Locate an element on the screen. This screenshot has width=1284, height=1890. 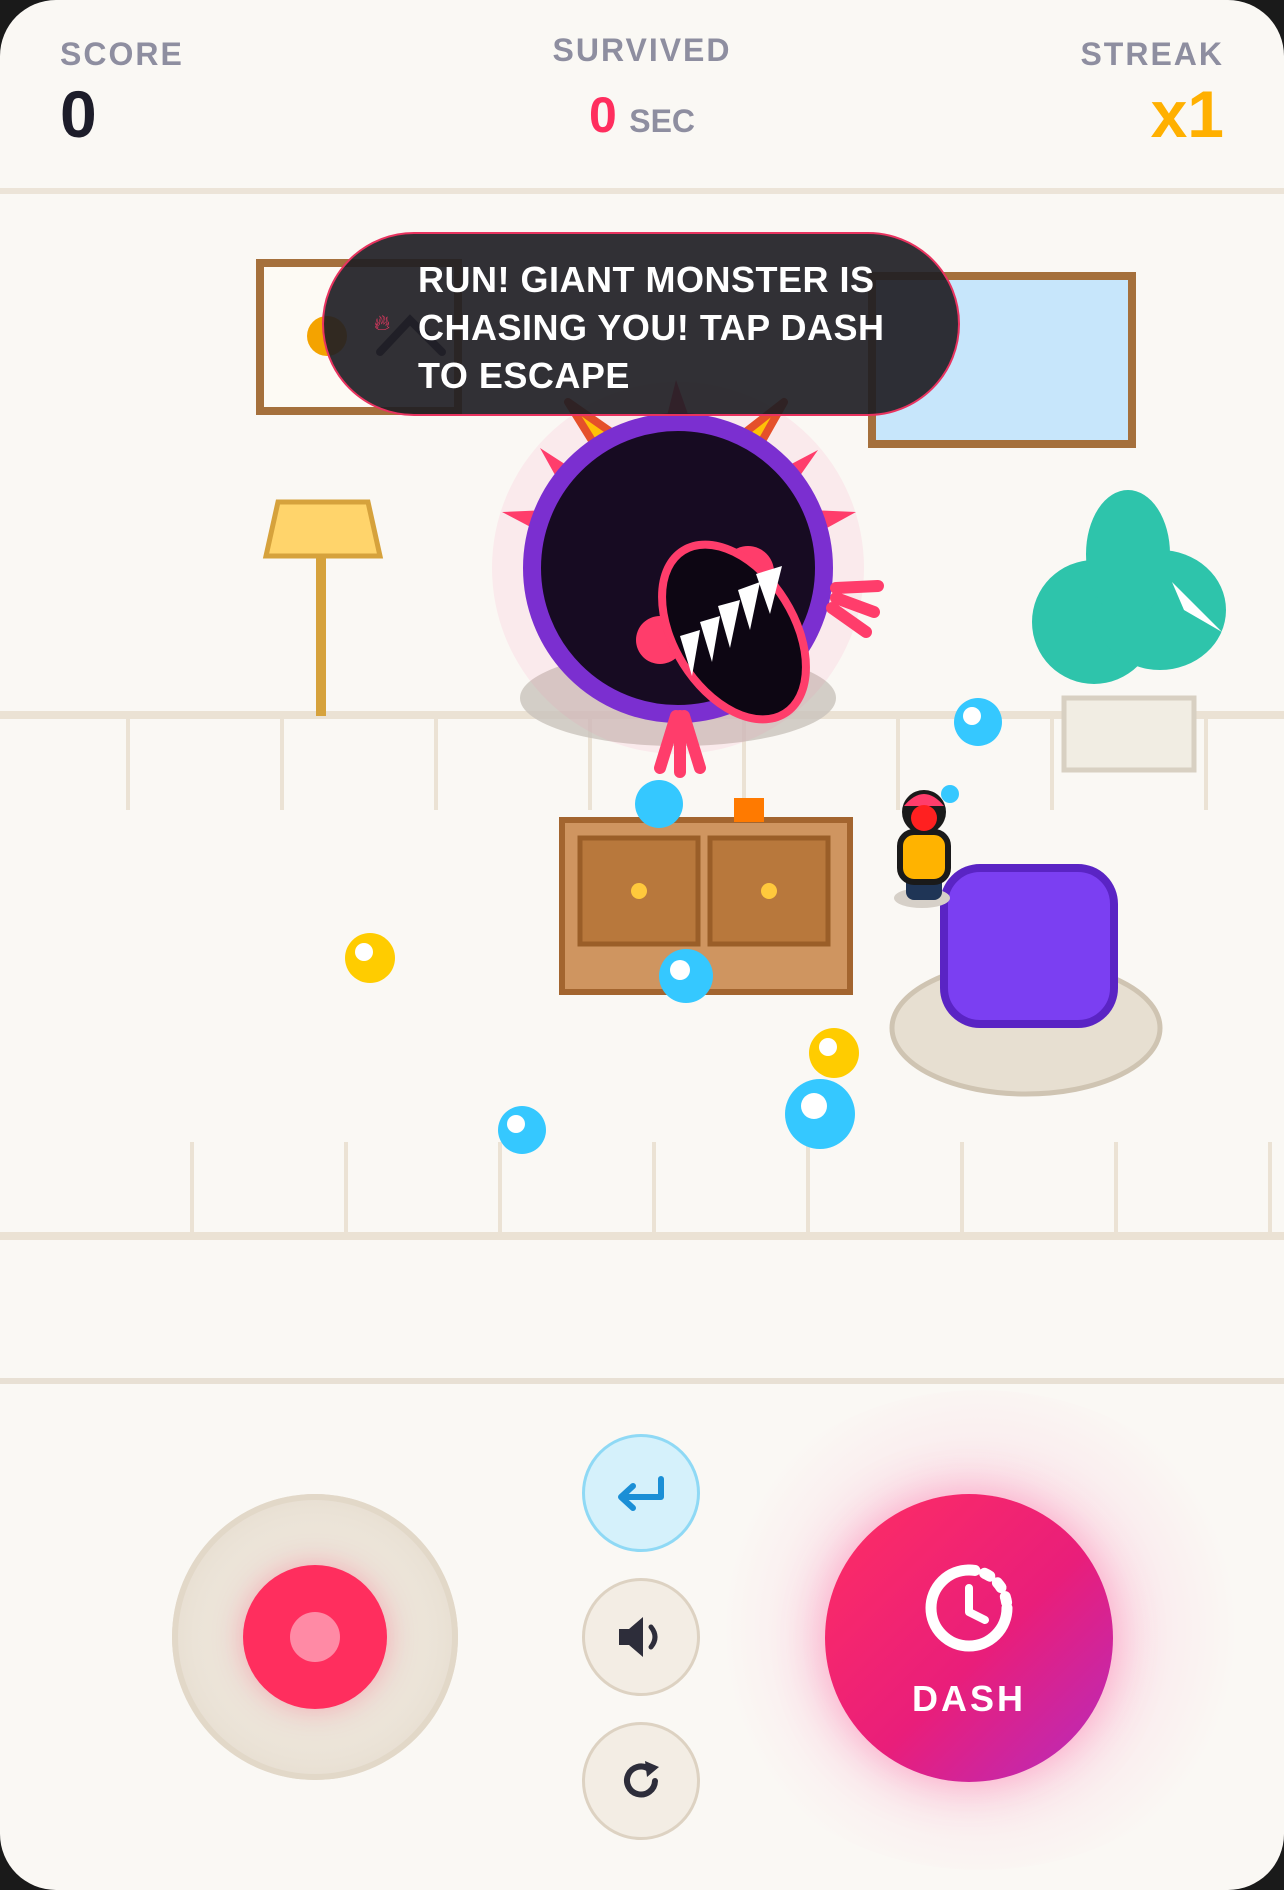
sound-button is located at coordinates (641, 1637).